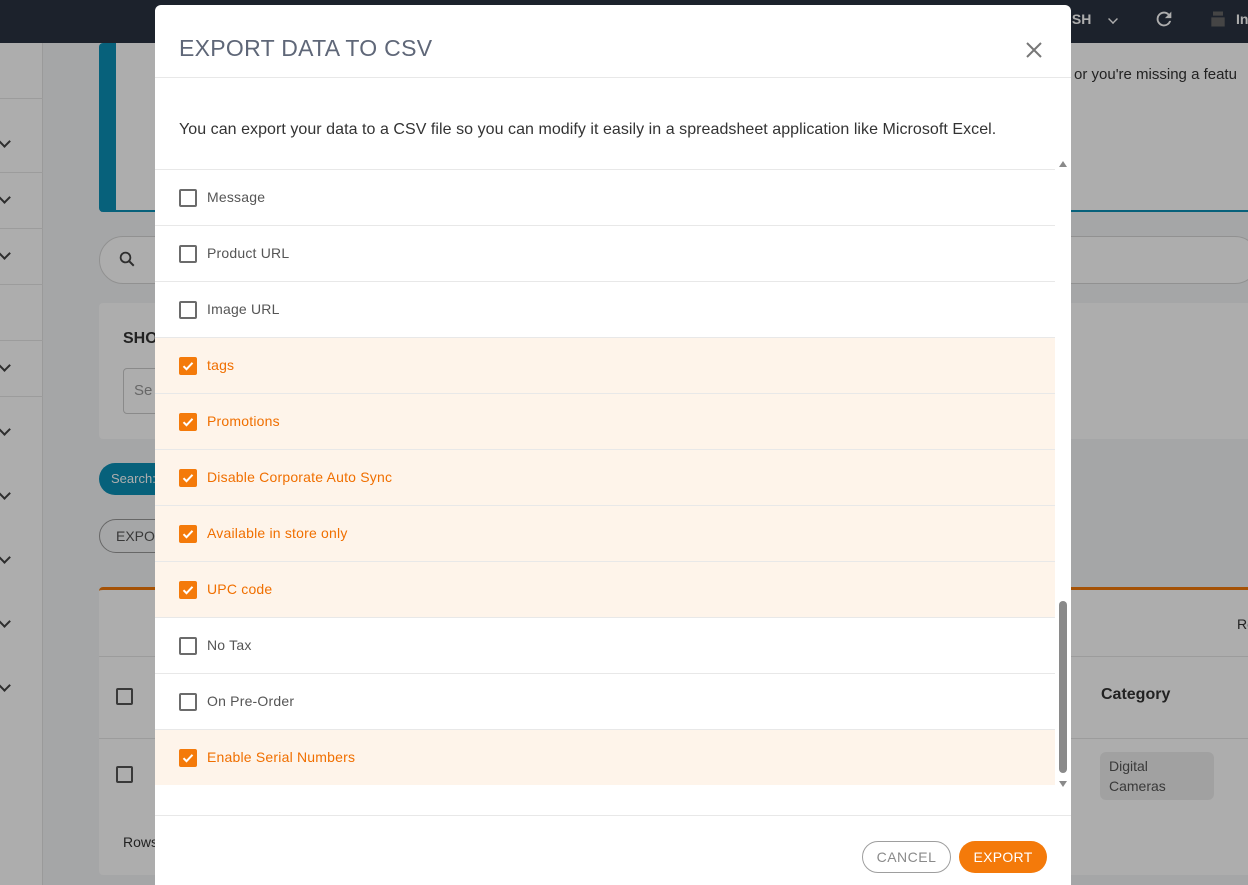 The image size is (1248, 885). I want to click on field-option-row: No Tax, so click(605, 645).